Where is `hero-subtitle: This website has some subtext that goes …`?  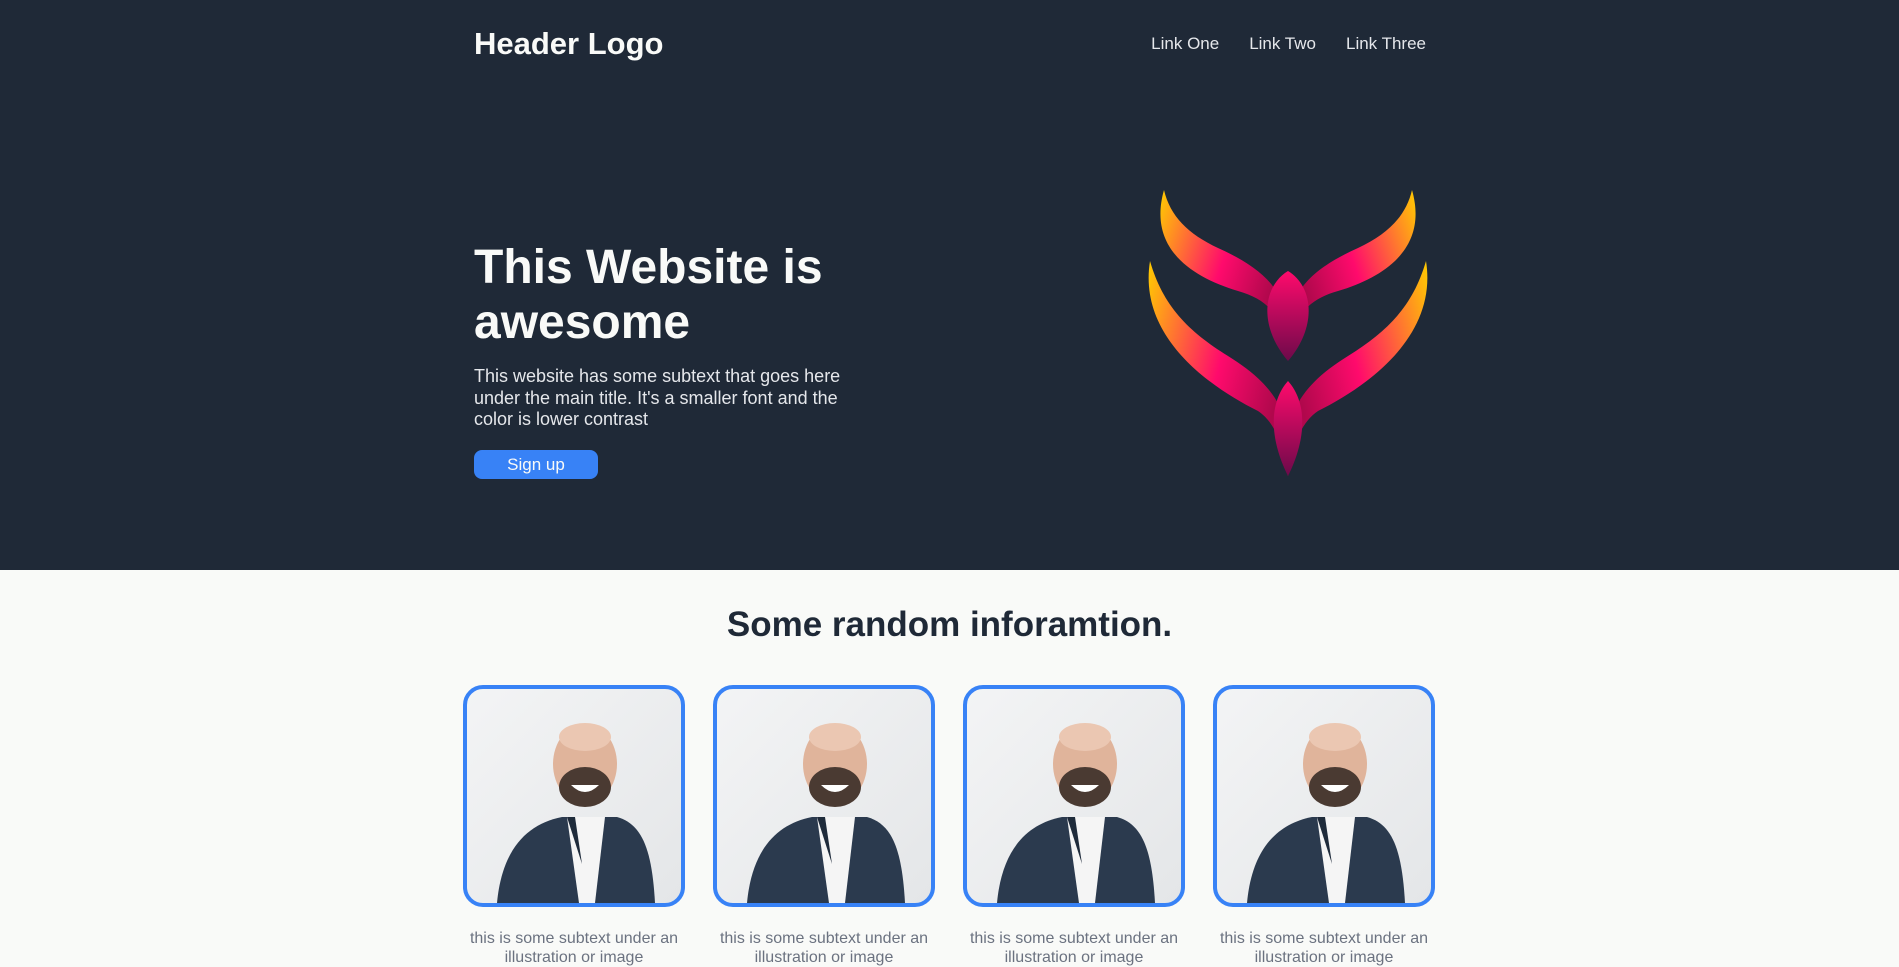 hero-subtitle: This website has some subtext that goes … is located at coordinates (657, 397).